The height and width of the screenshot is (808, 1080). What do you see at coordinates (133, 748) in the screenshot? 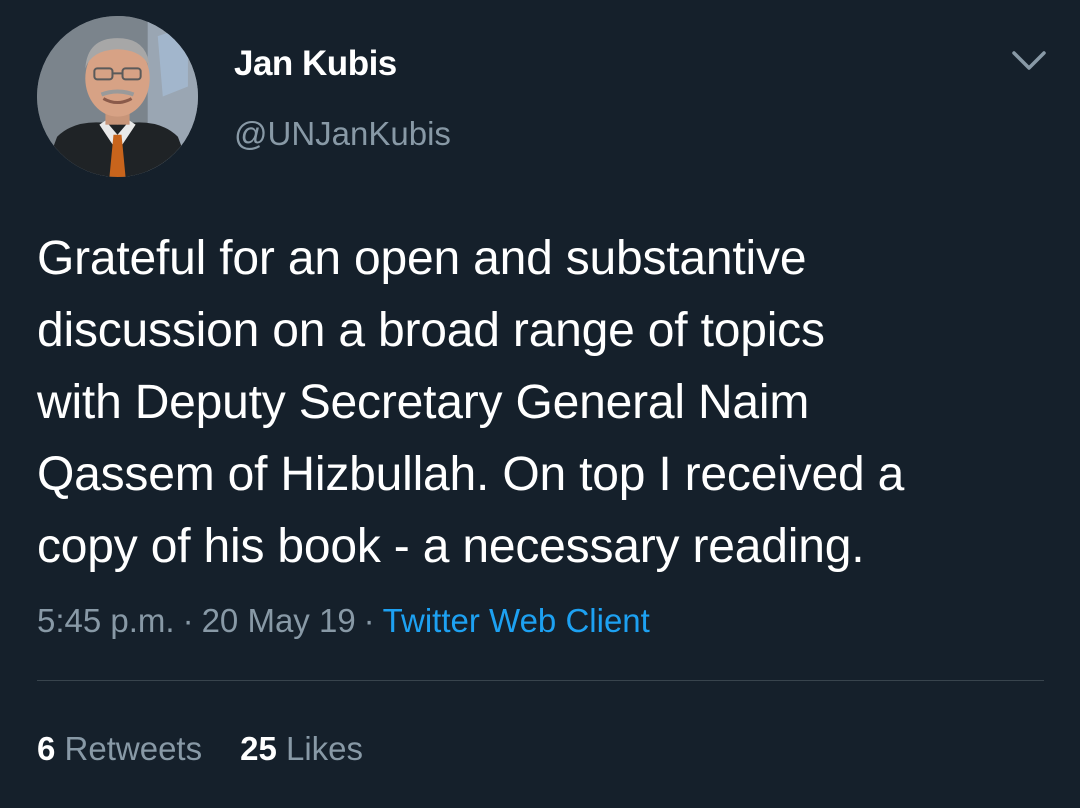
I see `retweets-label: Retweets` at bounding box center [133, 748].